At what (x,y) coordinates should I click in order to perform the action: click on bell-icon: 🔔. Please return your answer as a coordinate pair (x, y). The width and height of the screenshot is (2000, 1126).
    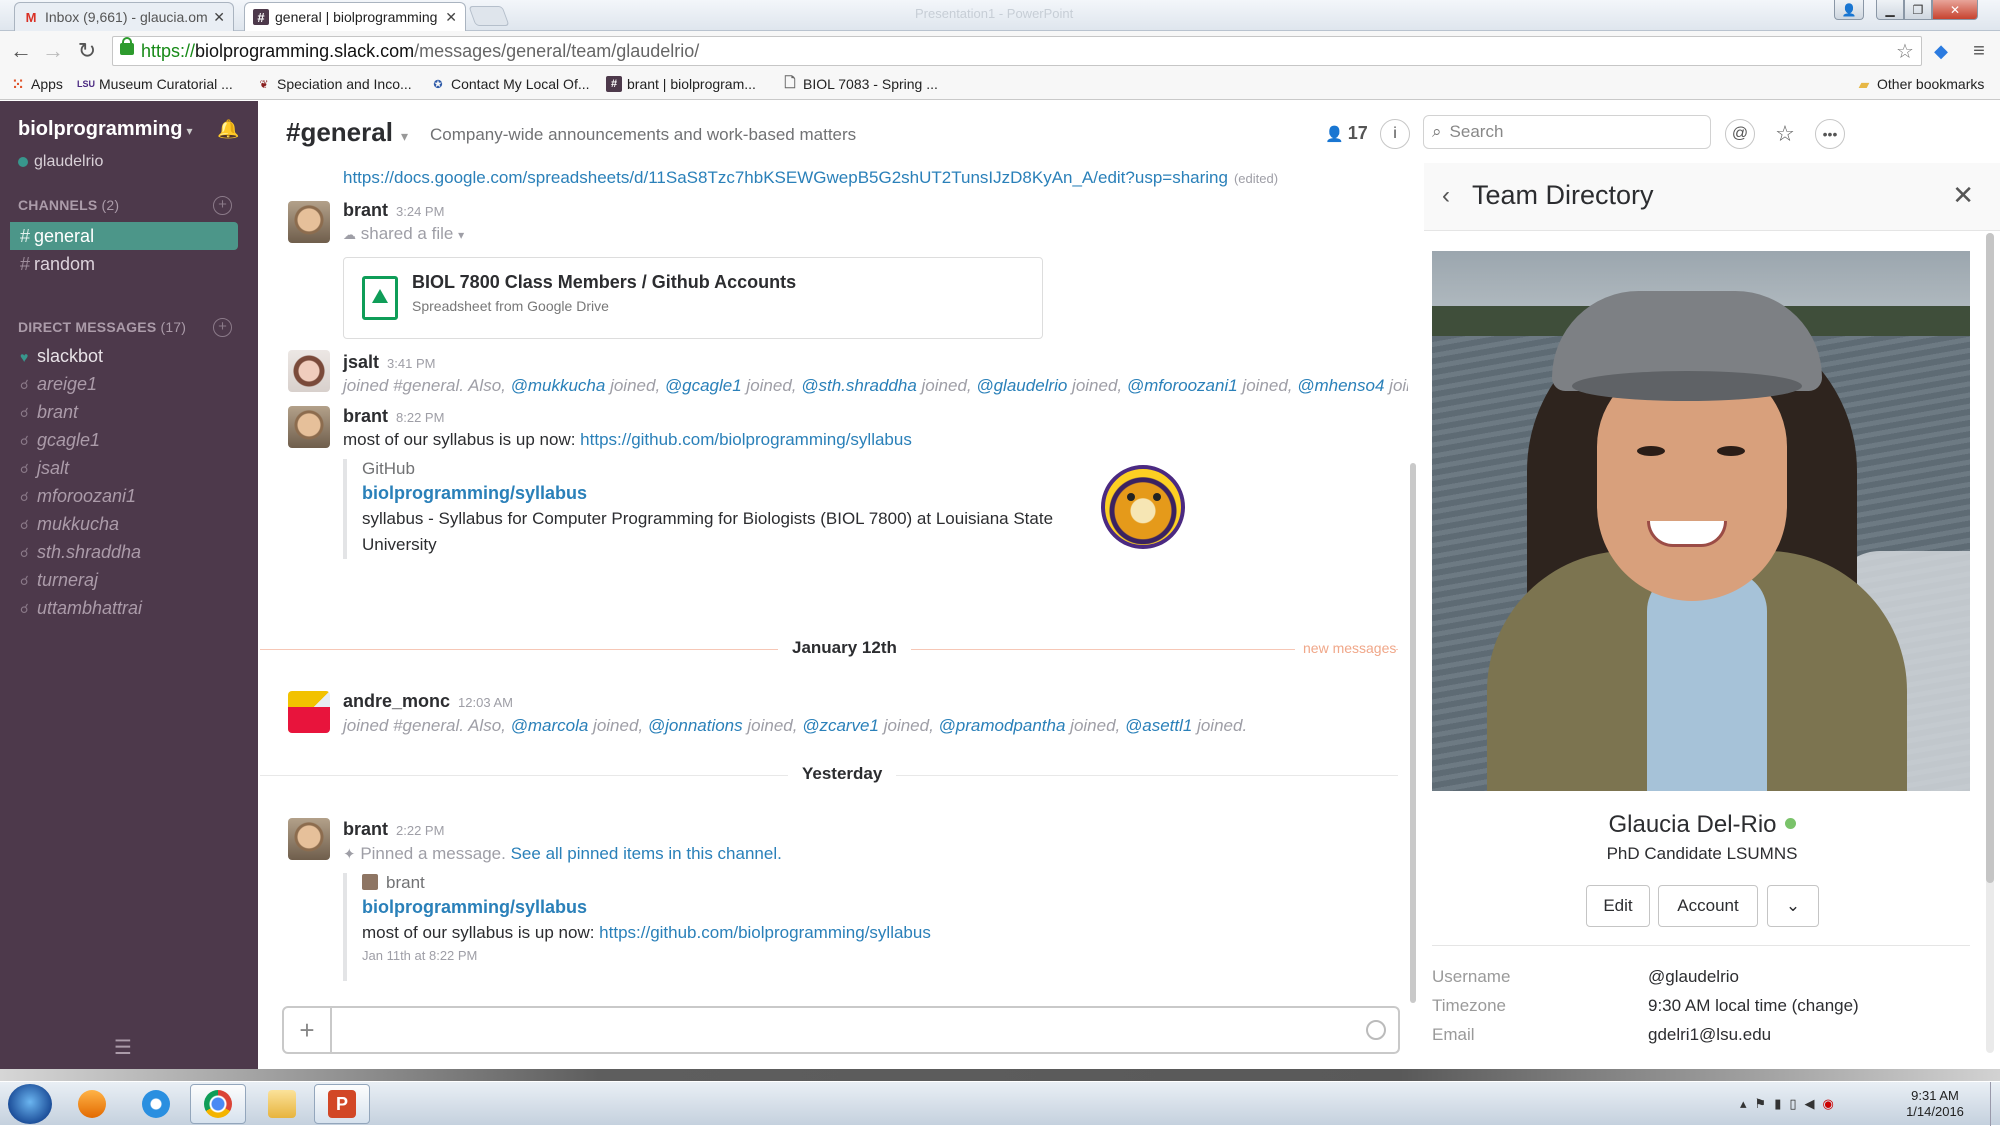
    Looking at the image, I should click on (228, 129).